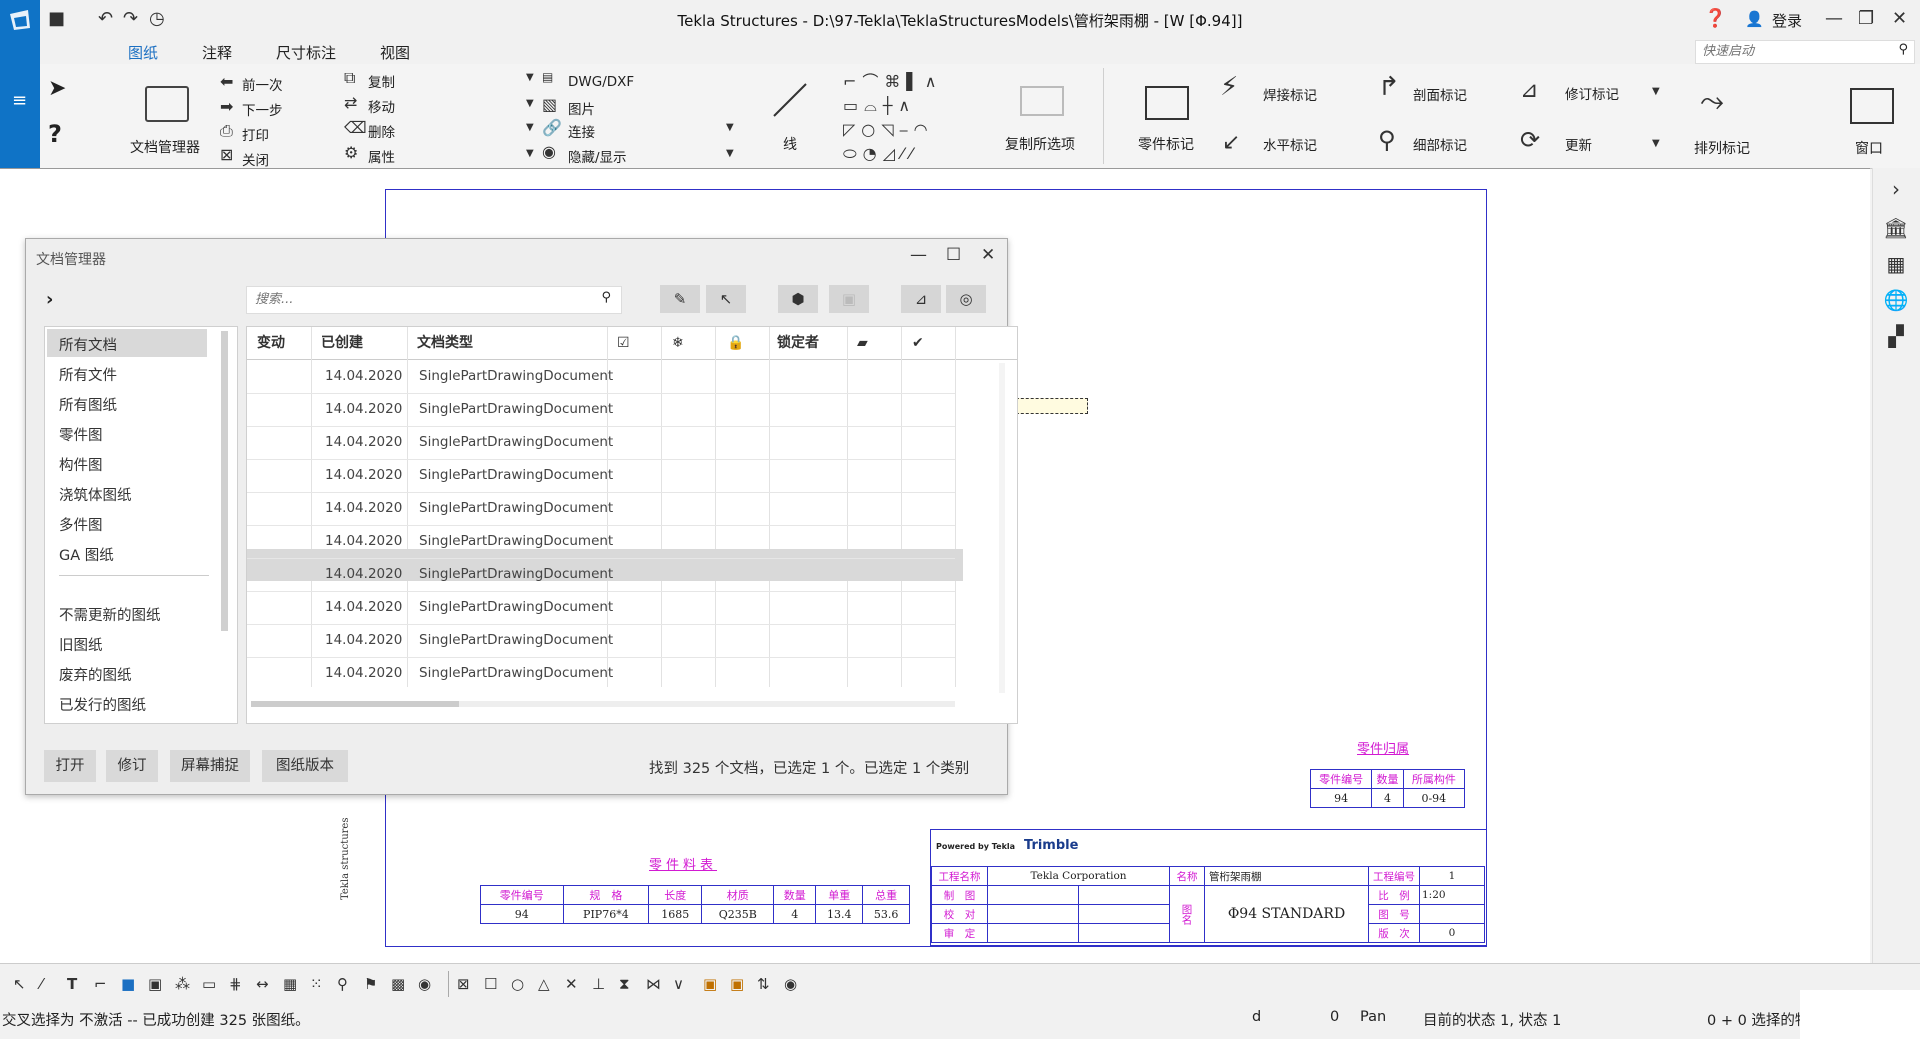 The width and height of the screenshot is (1920, 1039). I want to click on window-button: 窗口, so click(1869, 148).